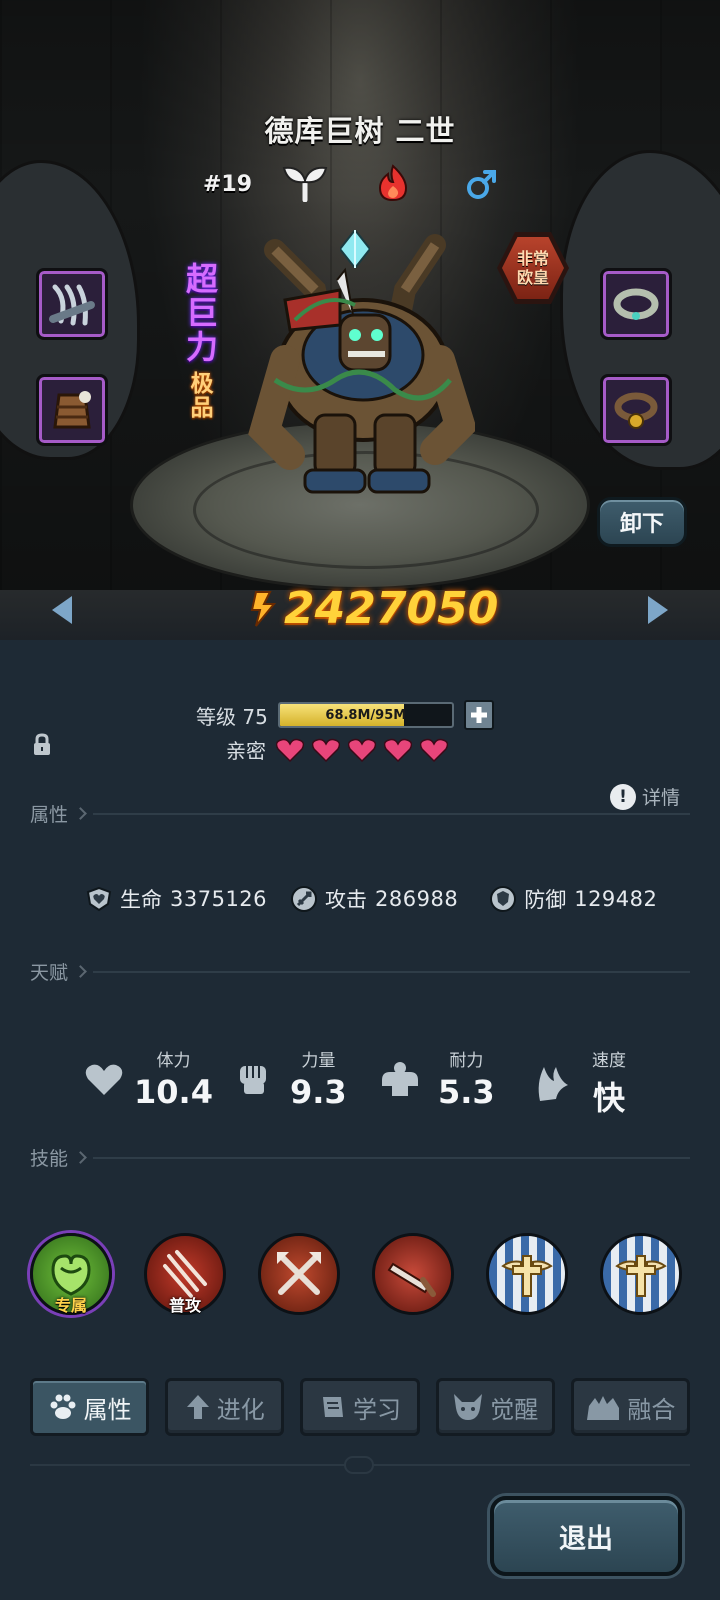 This screenshot has width=720, height=1600. I want to click on tab-learn-label: 学习, so click(377, 1409).